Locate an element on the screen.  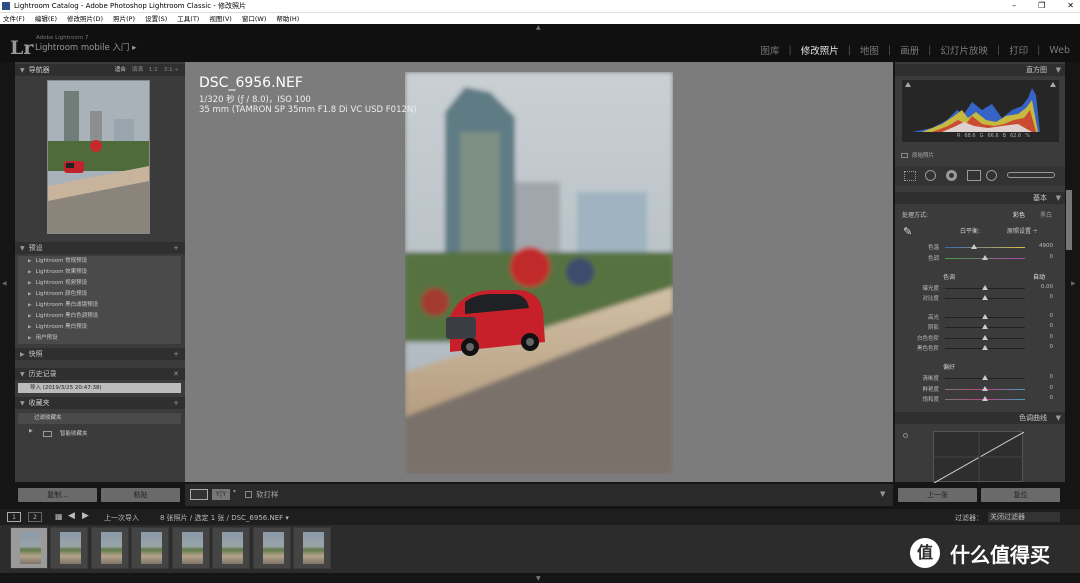
auto-button: 自动 is located at coordinates (1039, 276).